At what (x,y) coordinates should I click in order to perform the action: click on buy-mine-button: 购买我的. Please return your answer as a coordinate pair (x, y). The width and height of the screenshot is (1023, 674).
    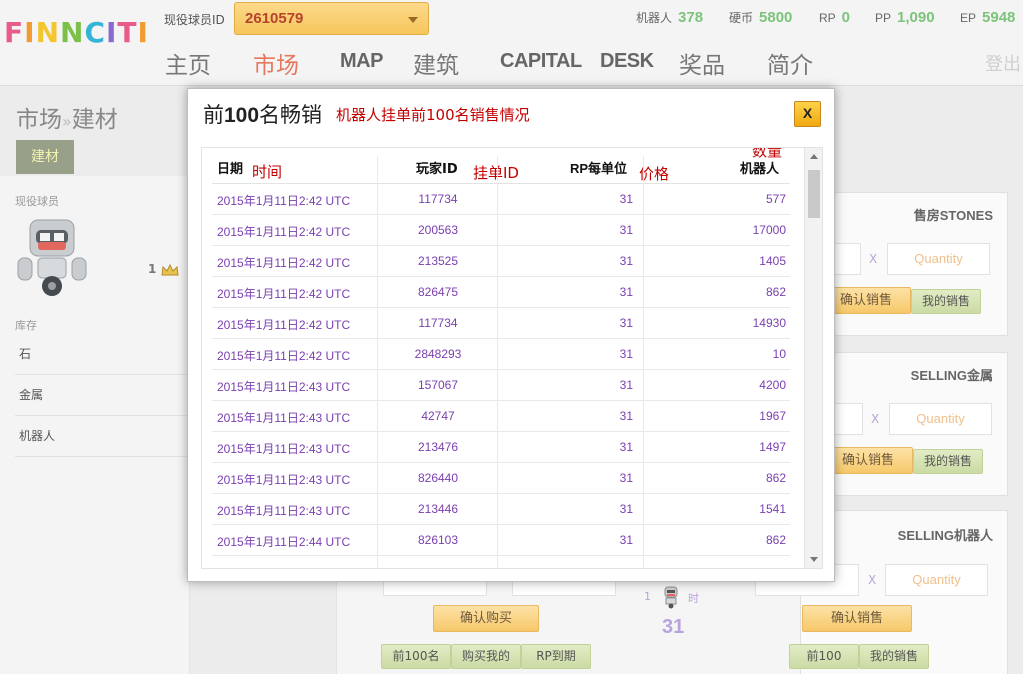
    Looking at the image, I should click on (486, 656).